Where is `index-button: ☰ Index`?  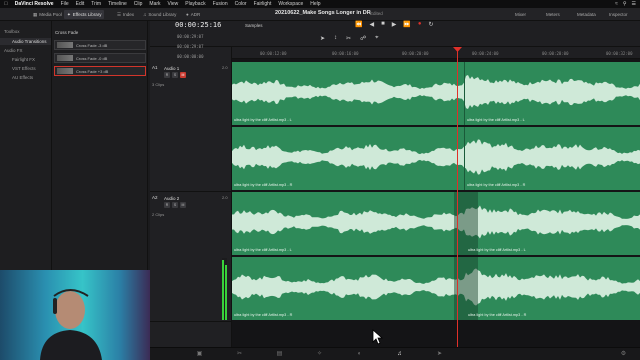 index-button: ☰ Index is located at coordinates (125, 14).